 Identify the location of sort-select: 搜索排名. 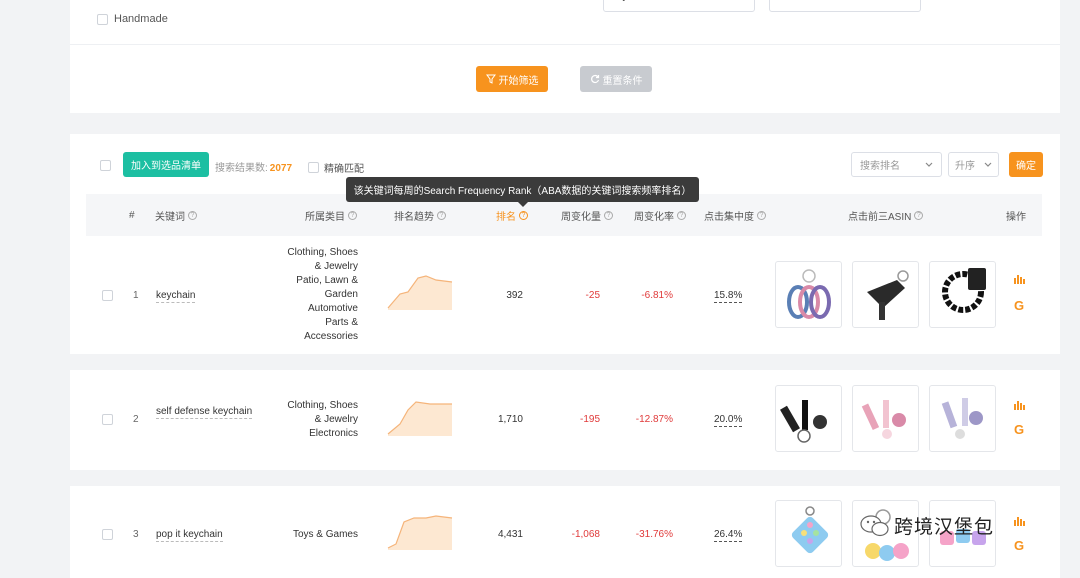
(896, 164).